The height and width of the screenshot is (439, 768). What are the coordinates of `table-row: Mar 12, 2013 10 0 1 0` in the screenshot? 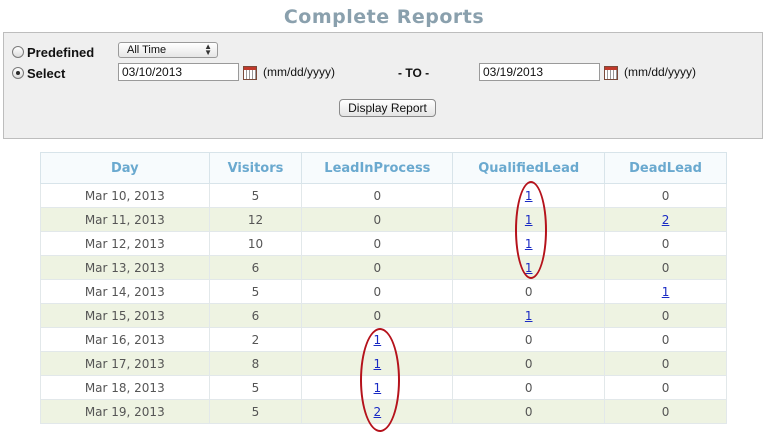 It's located at (383, 243).